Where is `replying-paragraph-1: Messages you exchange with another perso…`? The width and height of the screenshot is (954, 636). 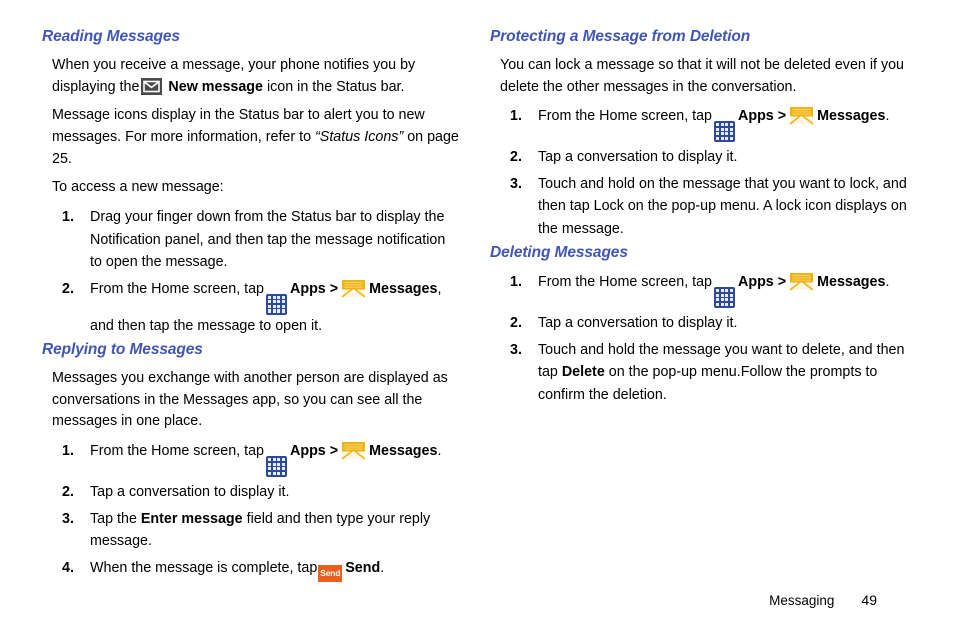
replying-paragraph-1: Messages you exchange with another perso… is located at coordinates (250, 400).